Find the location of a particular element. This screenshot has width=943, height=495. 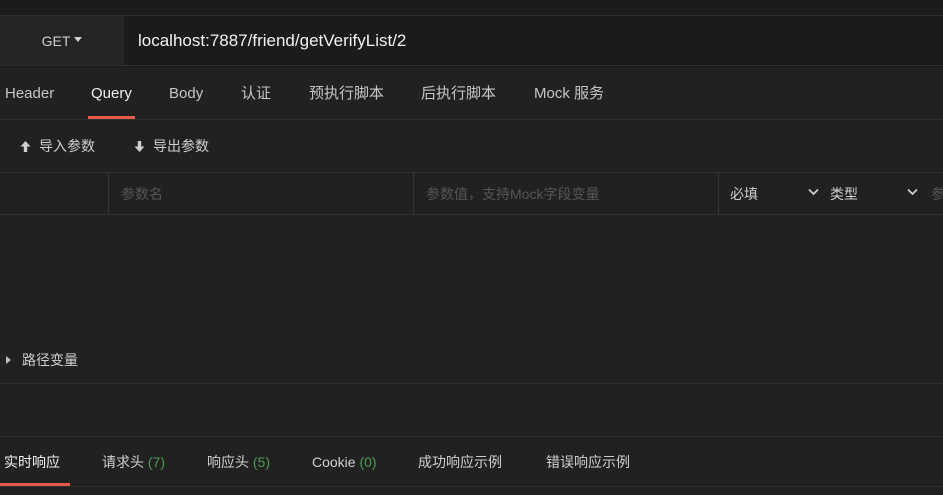

tab-success-example: 成功响应示例 is located at coordinates (460, 461).